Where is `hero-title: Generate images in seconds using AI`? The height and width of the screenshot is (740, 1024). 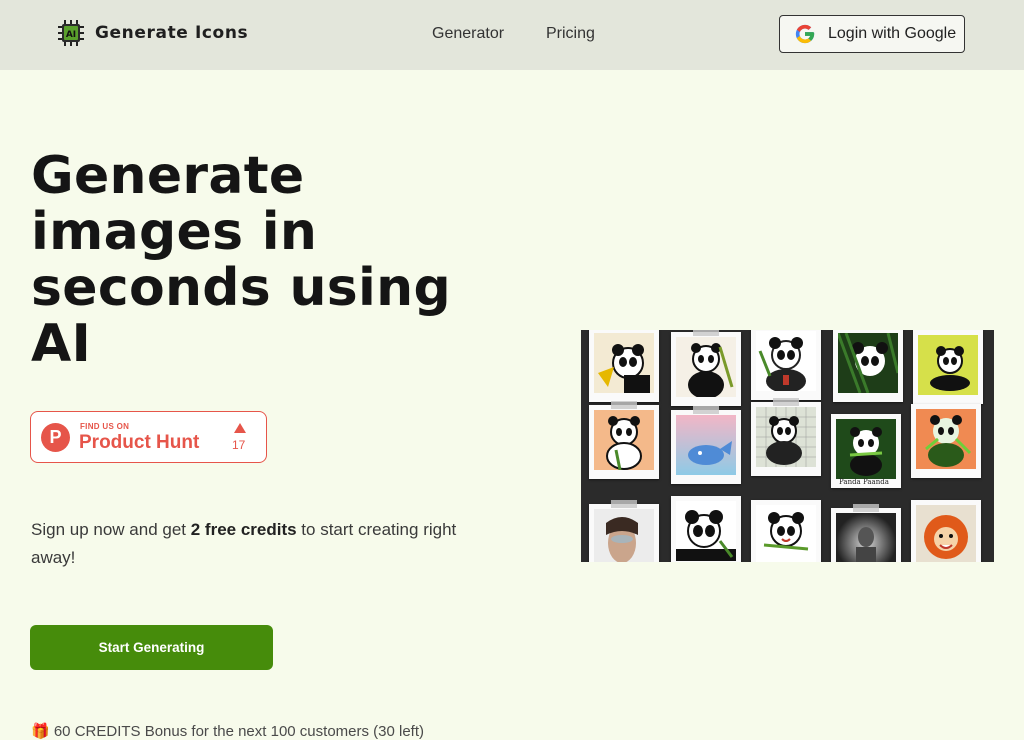 hero-title: Generate images in seconds using AI is located at coordinates (241, 260).